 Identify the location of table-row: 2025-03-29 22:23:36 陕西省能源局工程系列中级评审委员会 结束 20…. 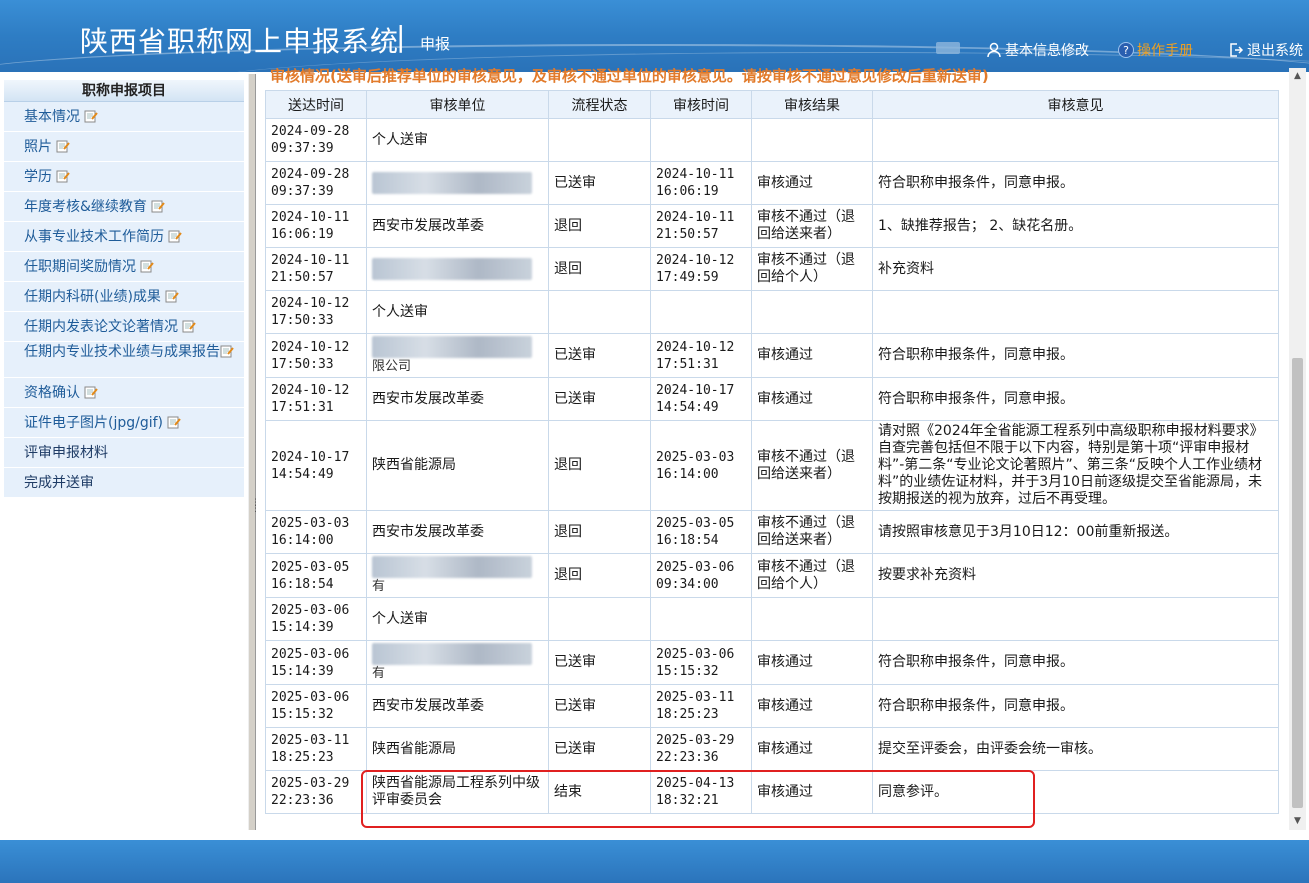
(772, 792).